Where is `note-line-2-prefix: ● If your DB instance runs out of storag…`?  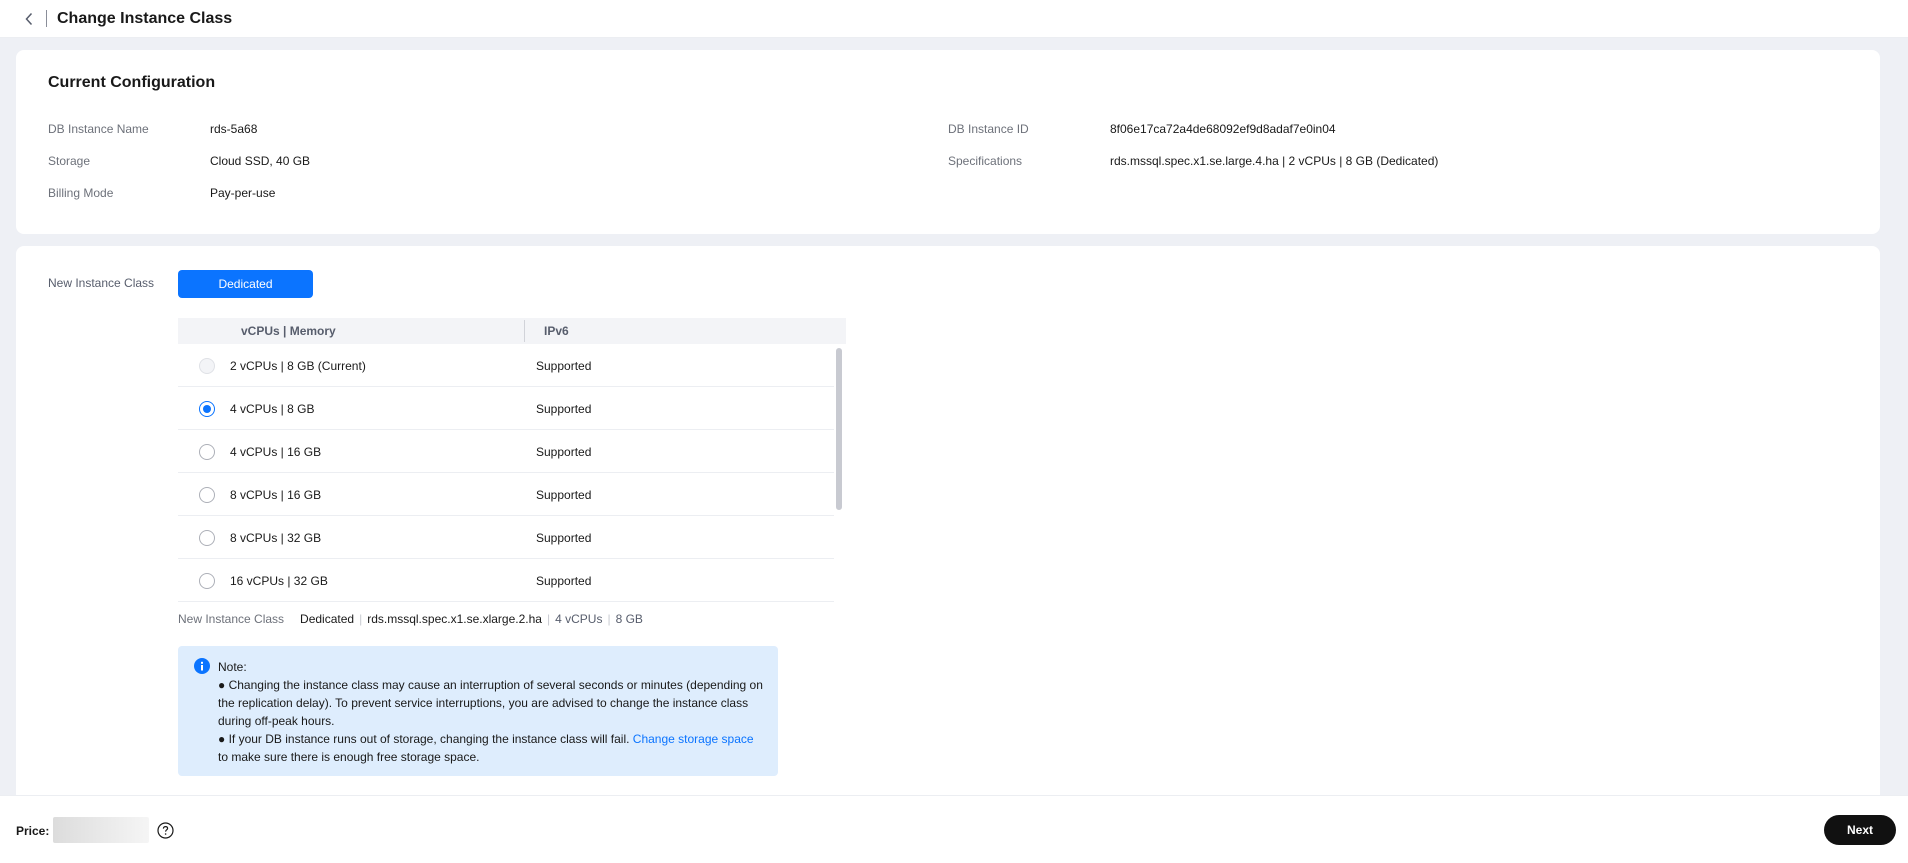 note-line-2-prefix: ● If your DB instance runs out of storag… is located at coordinates (425, 739).